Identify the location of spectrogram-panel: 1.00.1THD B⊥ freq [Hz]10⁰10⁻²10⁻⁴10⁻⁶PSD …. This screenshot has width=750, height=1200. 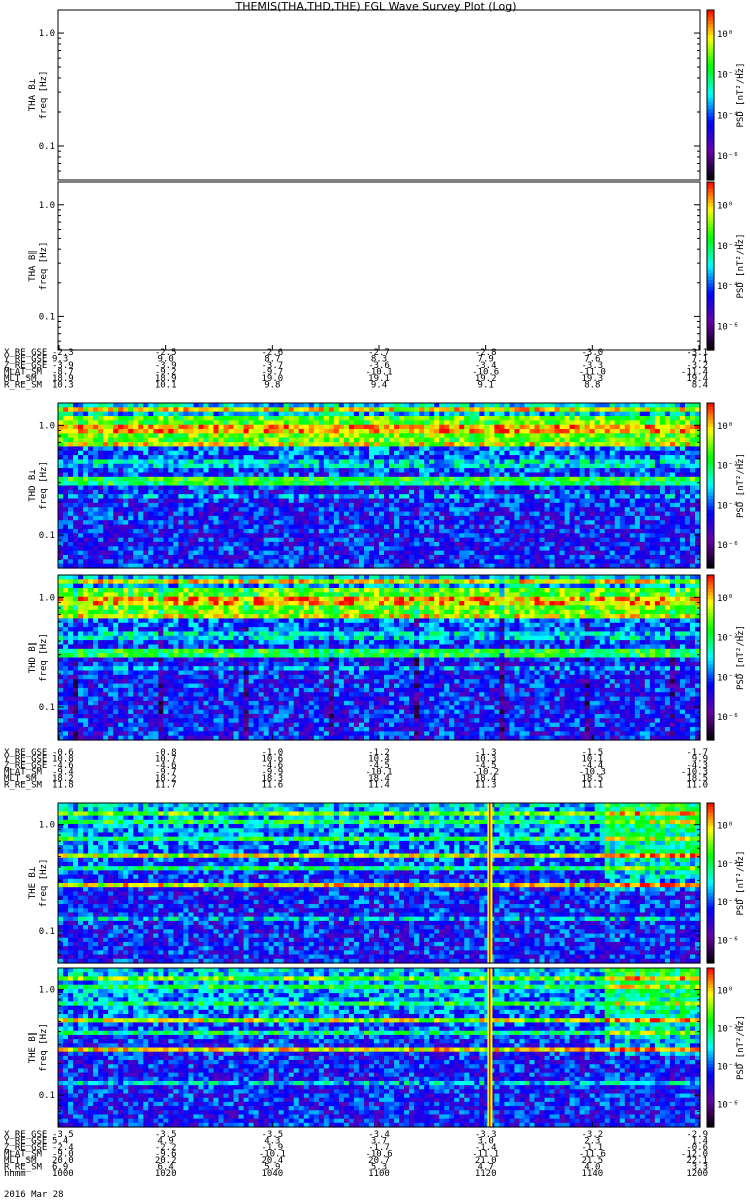
(387, 485).